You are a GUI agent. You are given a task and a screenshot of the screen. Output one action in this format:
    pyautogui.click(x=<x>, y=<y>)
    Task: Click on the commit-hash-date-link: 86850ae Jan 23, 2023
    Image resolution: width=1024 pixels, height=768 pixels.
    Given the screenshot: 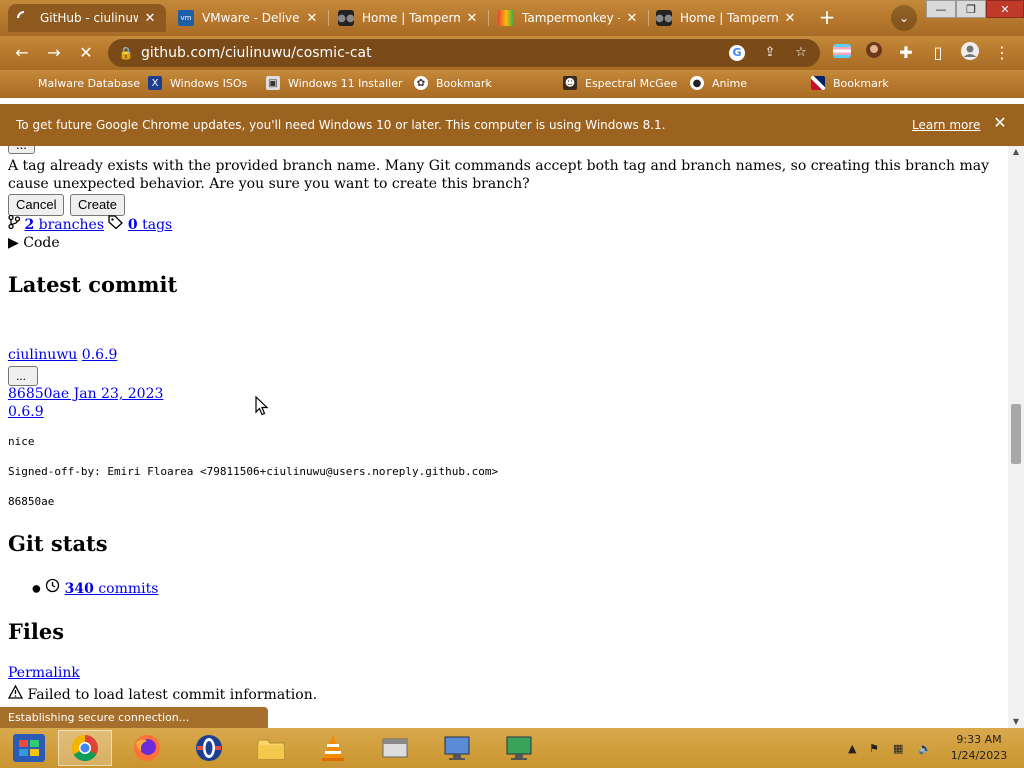 What is the action you would take?
    pyautogui.click(x=85, y=394)
    